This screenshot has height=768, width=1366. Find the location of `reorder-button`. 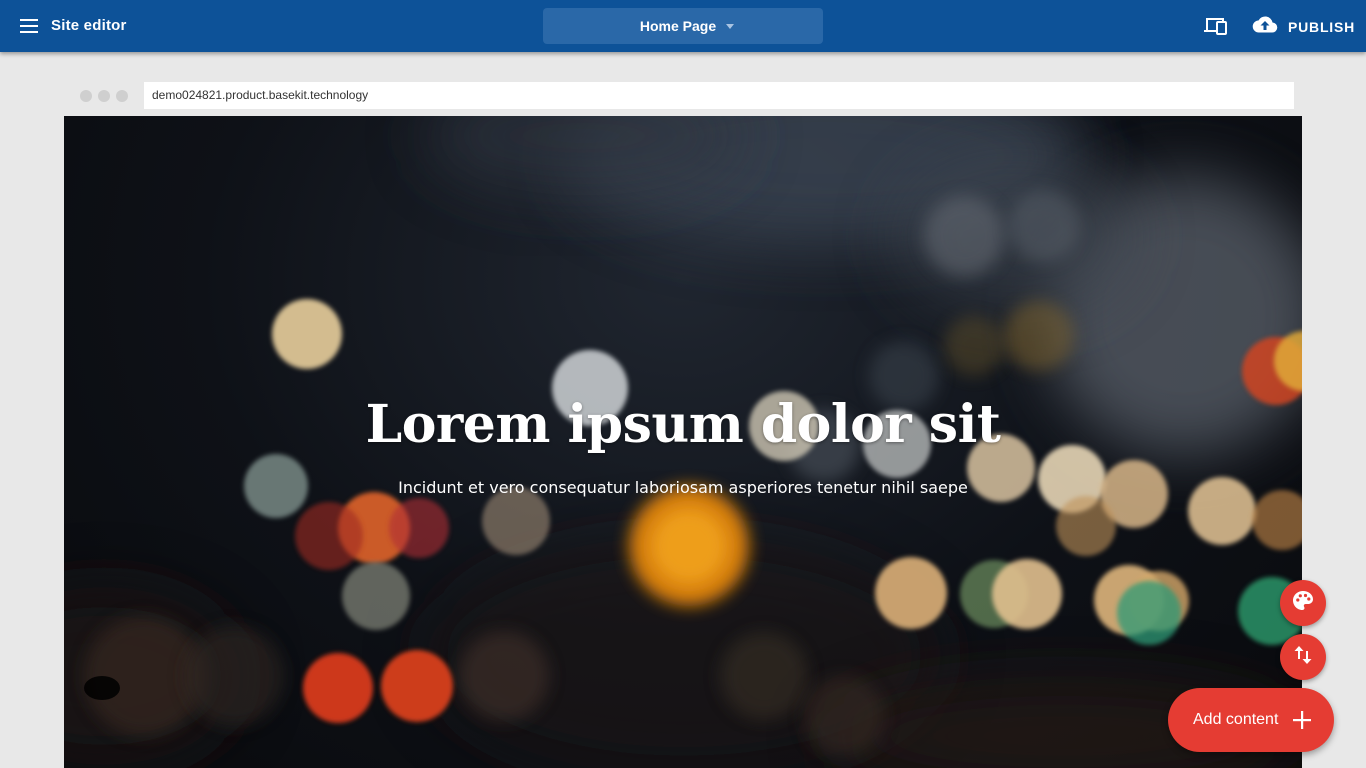

reorder-button is located at coordinates (1303, 657).